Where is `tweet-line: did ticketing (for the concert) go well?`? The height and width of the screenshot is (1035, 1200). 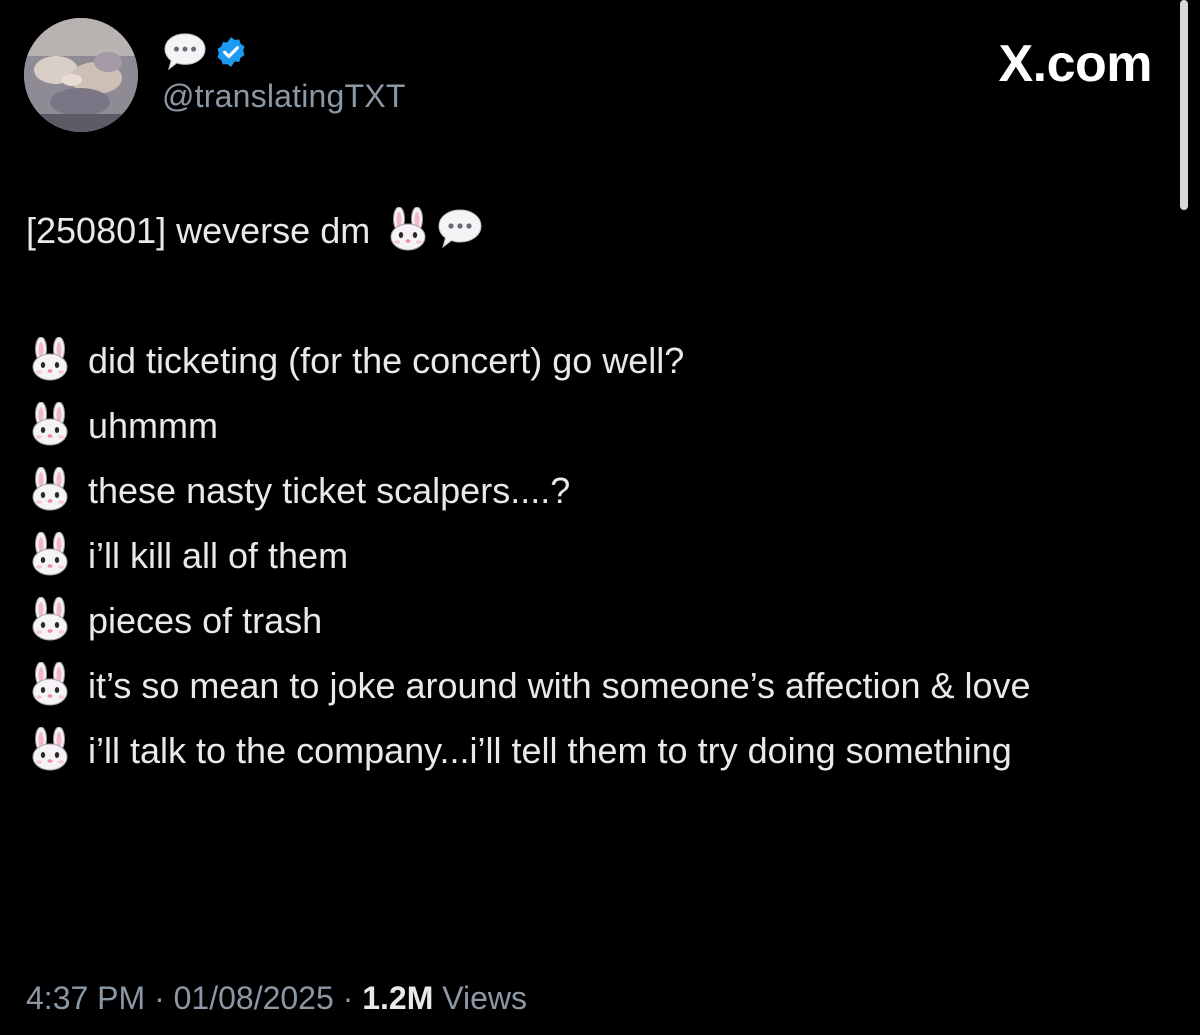
tweet-line: did ticketing (for the concert) go well? is located at coordinates (601, 360).